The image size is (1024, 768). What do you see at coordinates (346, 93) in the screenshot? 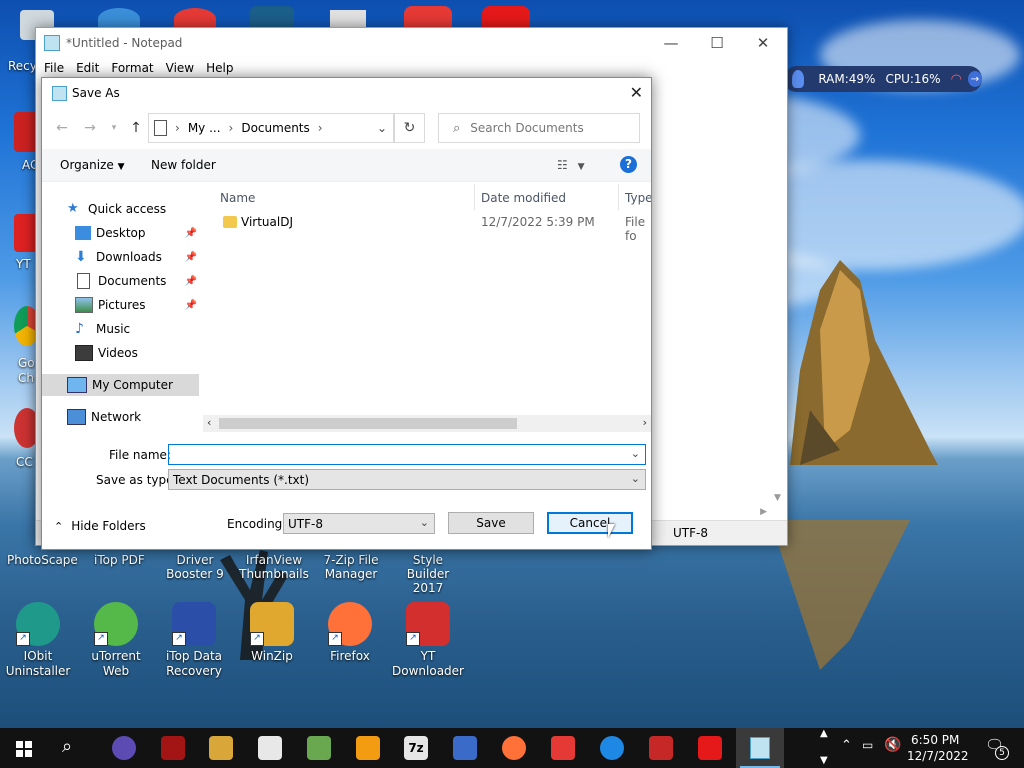
I see `dialog-titlebar: Save As ✕` at bounding box center [346, 93].